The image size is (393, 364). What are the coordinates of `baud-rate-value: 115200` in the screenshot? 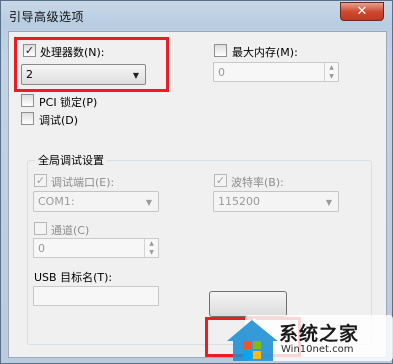 It's located at (239, 201).